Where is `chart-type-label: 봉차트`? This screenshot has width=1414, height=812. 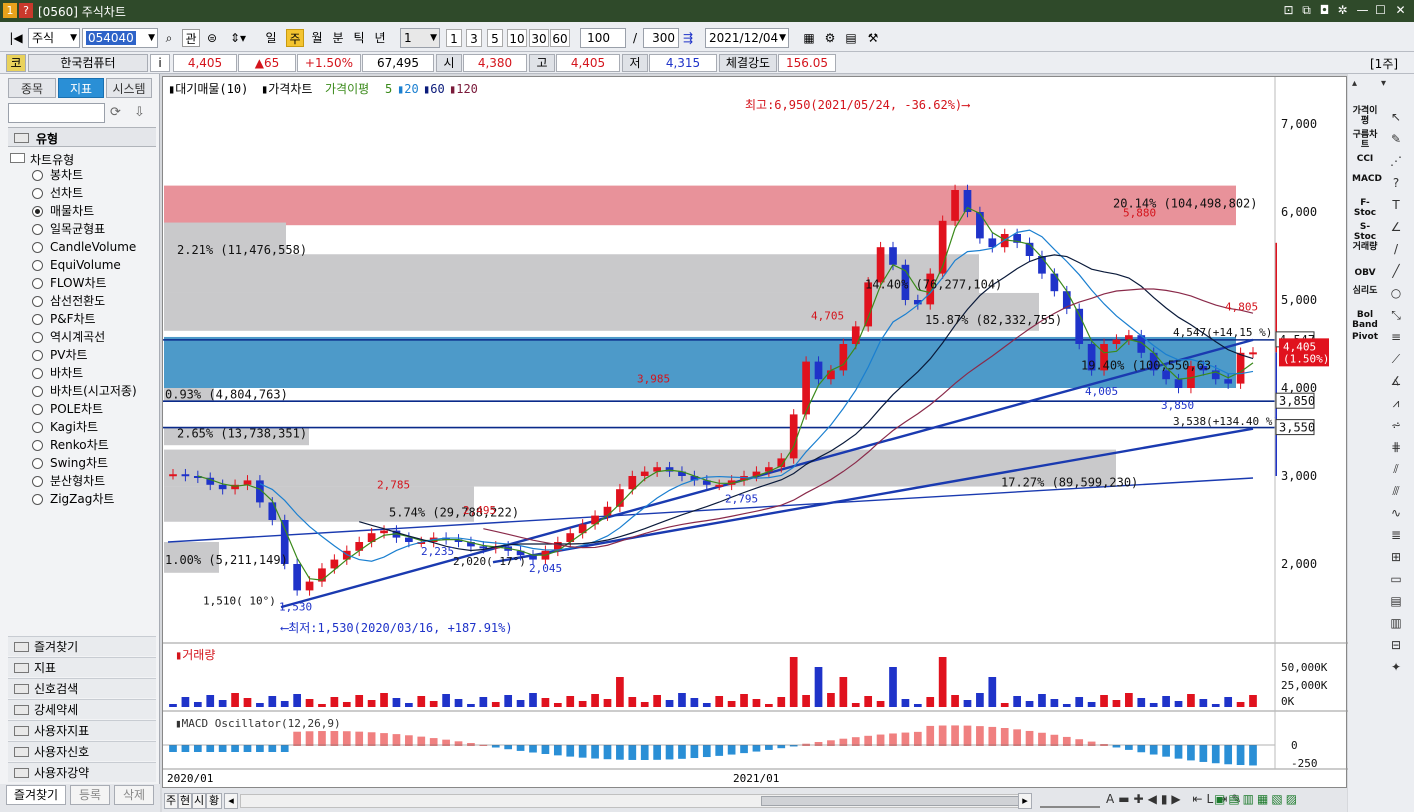 chart-type-label: 봉차트 is located at coordinates (66, 175).